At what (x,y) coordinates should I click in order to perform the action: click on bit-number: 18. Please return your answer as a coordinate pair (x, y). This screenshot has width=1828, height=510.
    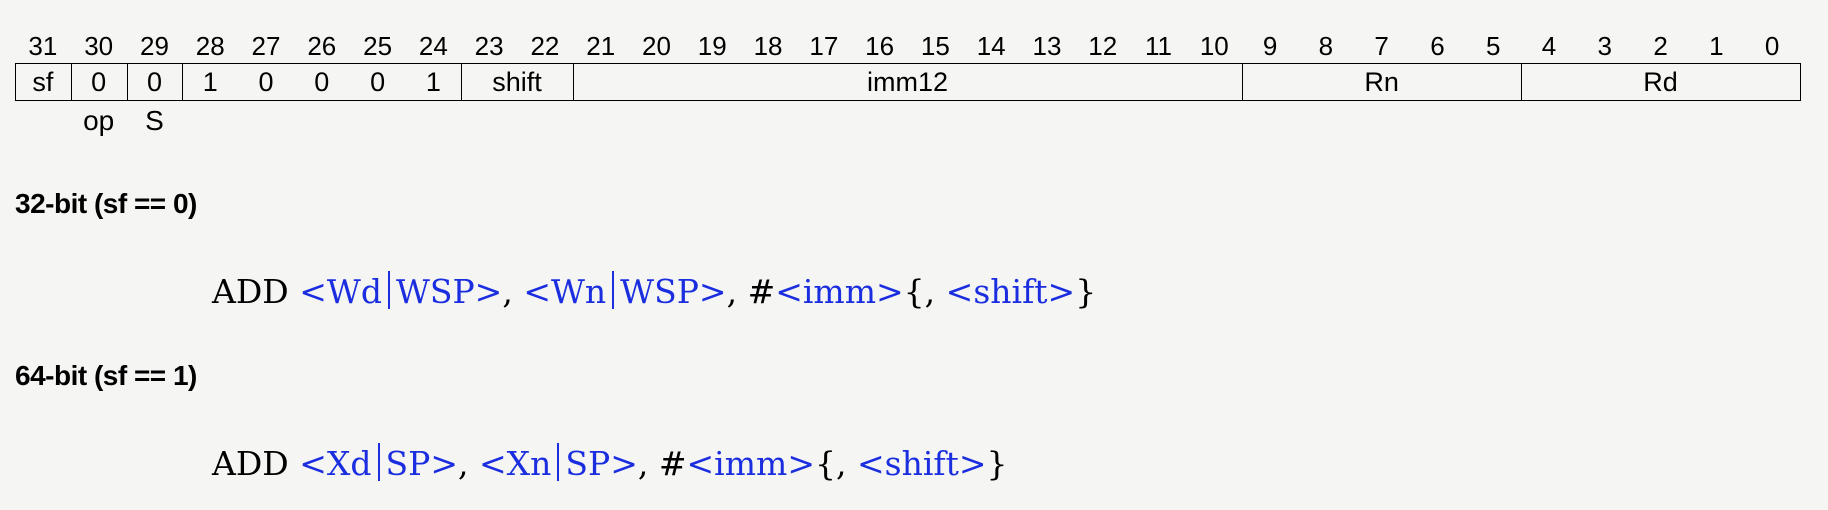
    Looking at the image, I should click on (768, 46).